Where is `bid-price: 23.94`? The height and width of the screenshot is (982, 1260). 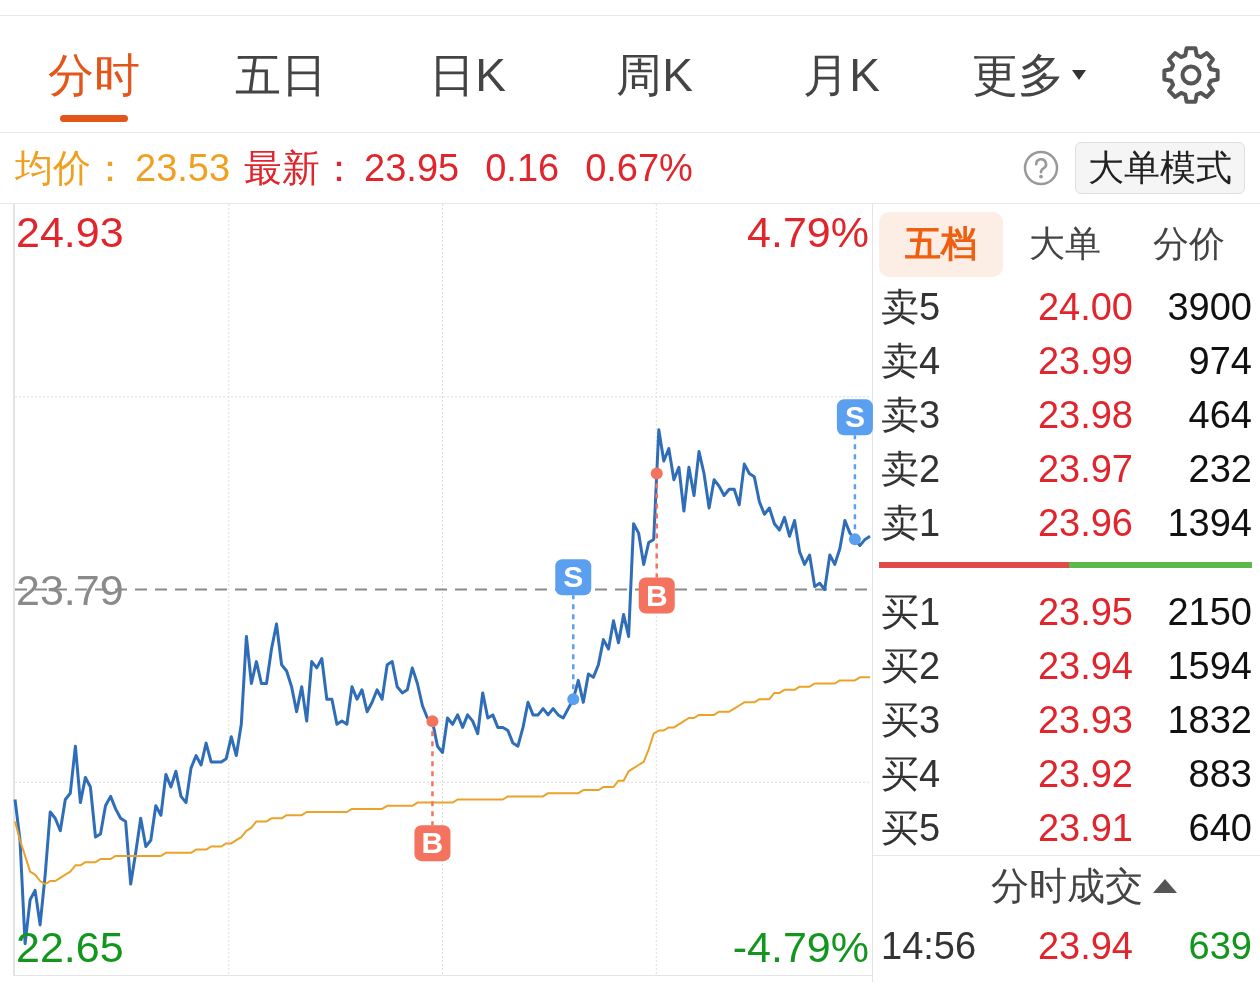 bid-price: 23.94 is located at coordinates (1085, 666).